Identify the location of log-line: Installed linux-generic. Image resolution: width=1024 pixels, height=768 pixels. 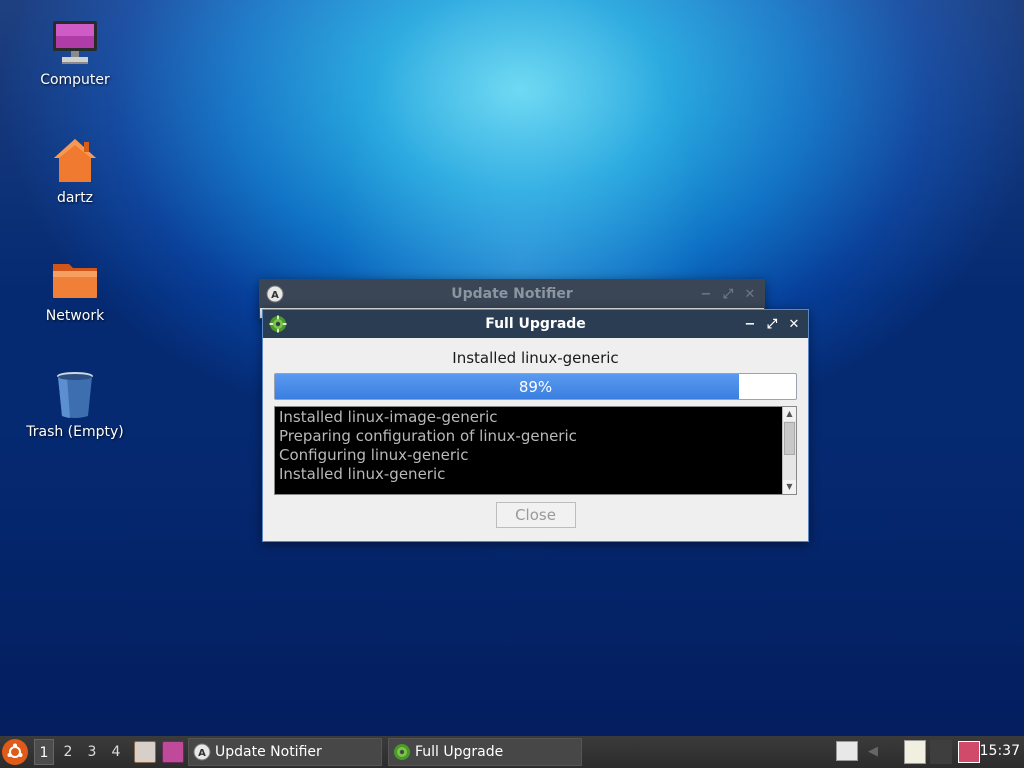
(362, 474).